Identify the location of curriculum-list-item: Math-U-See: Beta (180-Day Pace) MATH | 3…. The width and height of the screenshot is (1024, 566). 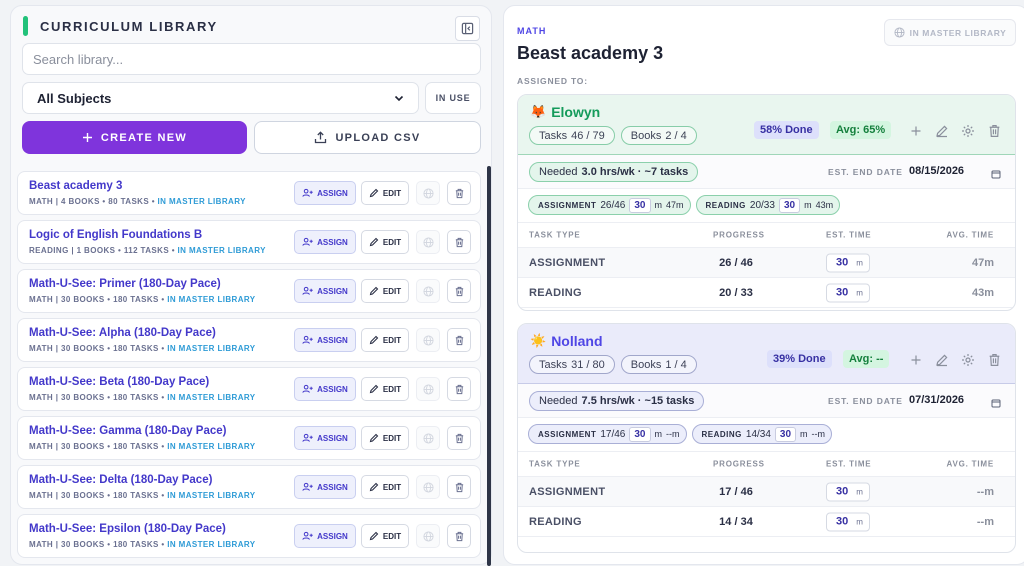
(249, 389).